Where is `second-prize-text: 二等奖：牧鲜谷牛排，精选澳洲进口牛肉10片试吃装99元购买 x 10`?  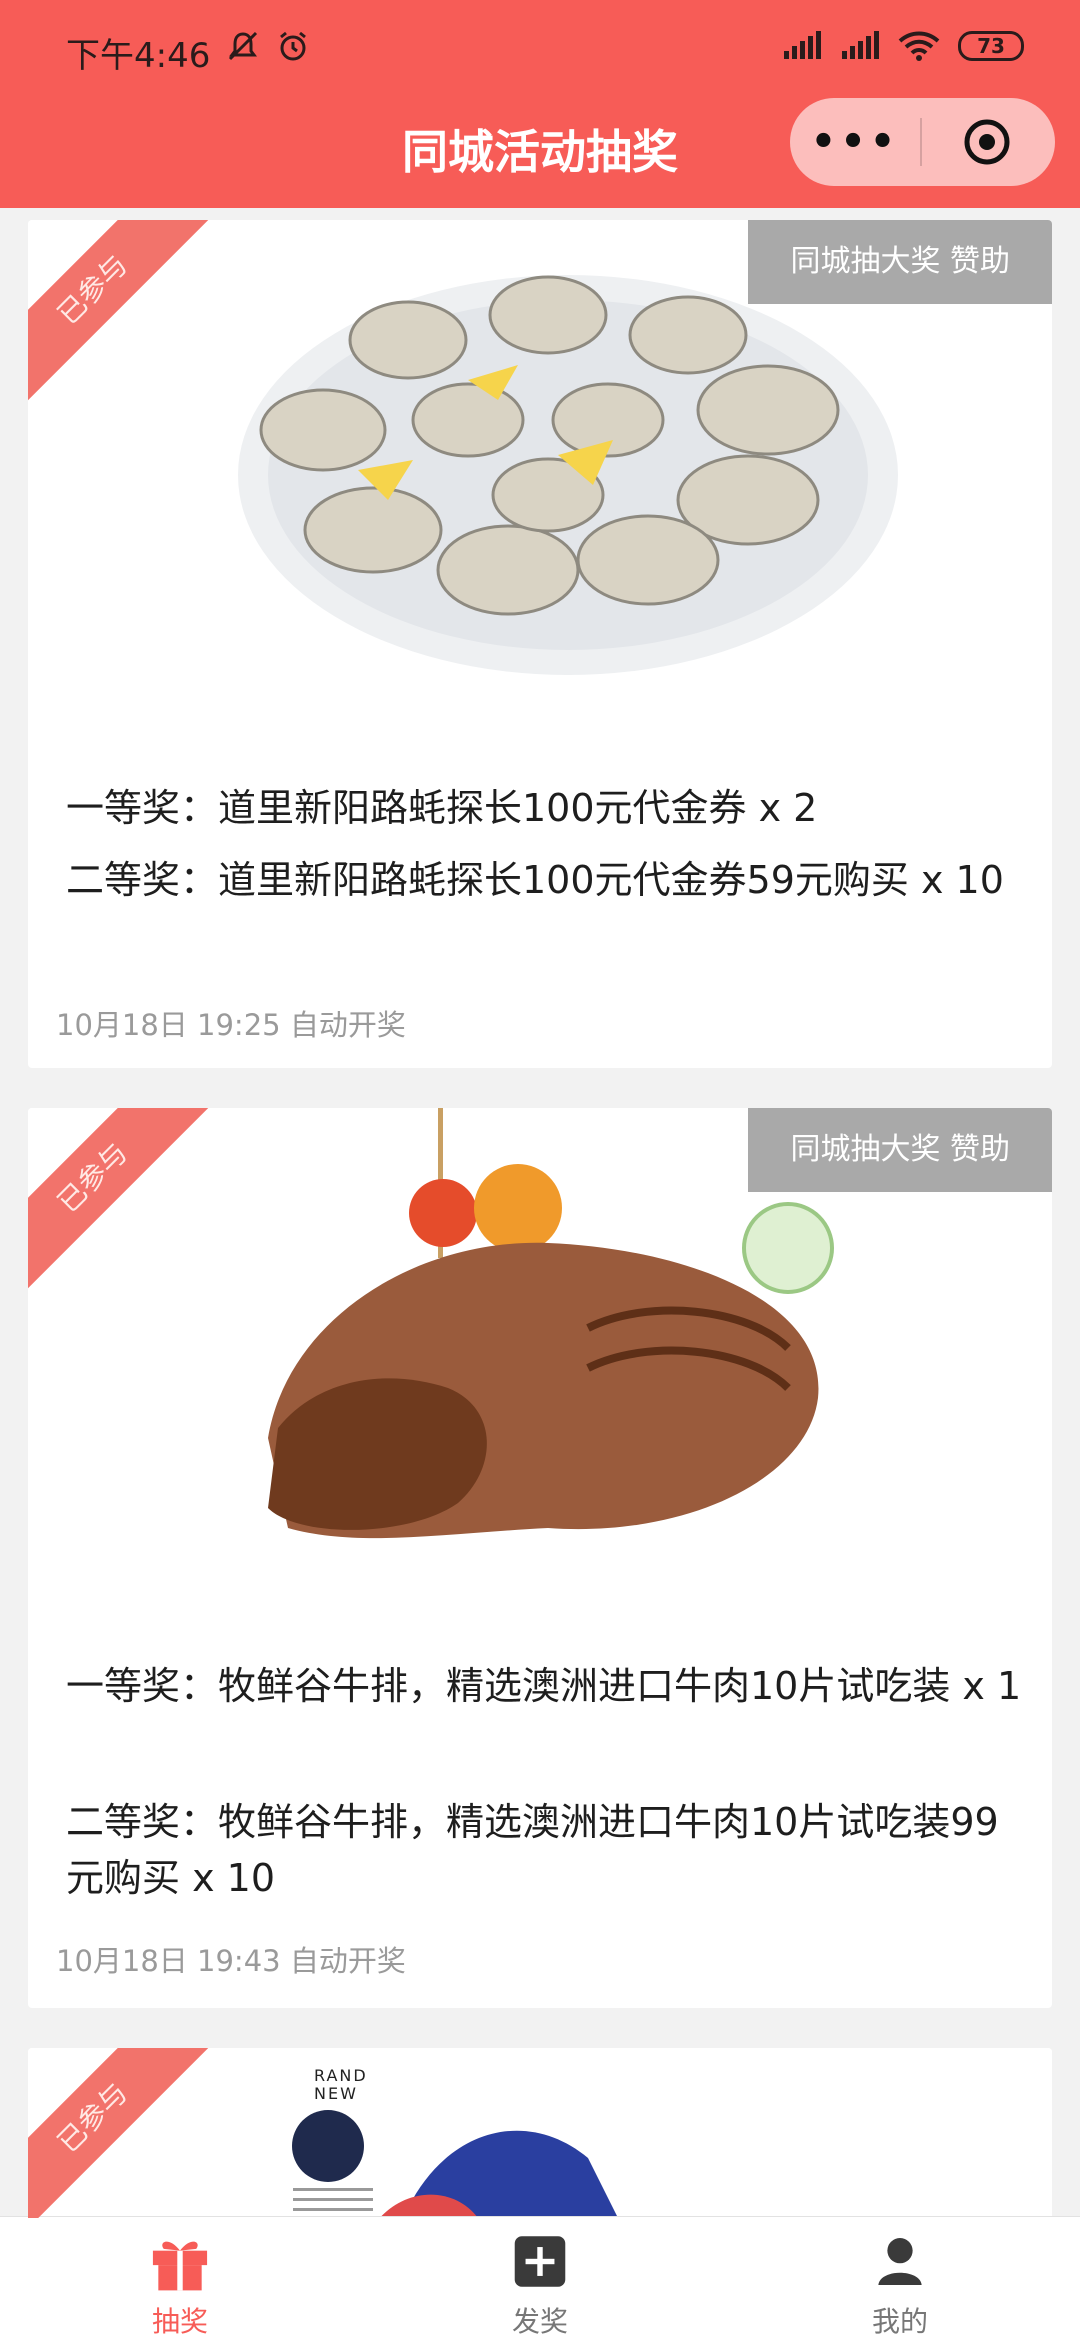 second-prize-text: 二等奖：牧鲜谷牛排，精选澳洲进口牛肉10片试吃装99元购买 x 10 is located at coordinates (532, 1850).